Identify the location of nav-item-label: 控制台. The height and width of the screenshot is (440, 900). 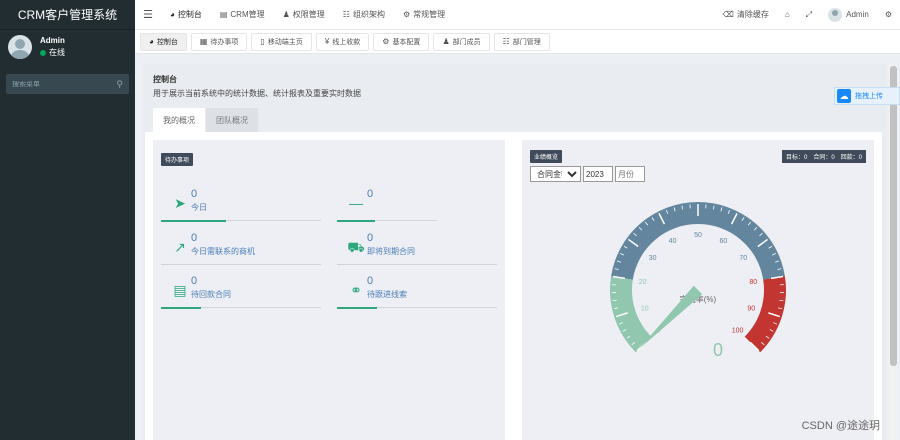
(189, 14).